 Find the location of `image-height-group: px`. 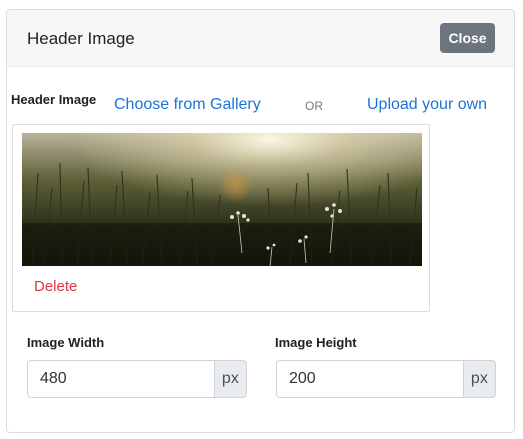

image-height-group: px is located at coordinates (386, 379).